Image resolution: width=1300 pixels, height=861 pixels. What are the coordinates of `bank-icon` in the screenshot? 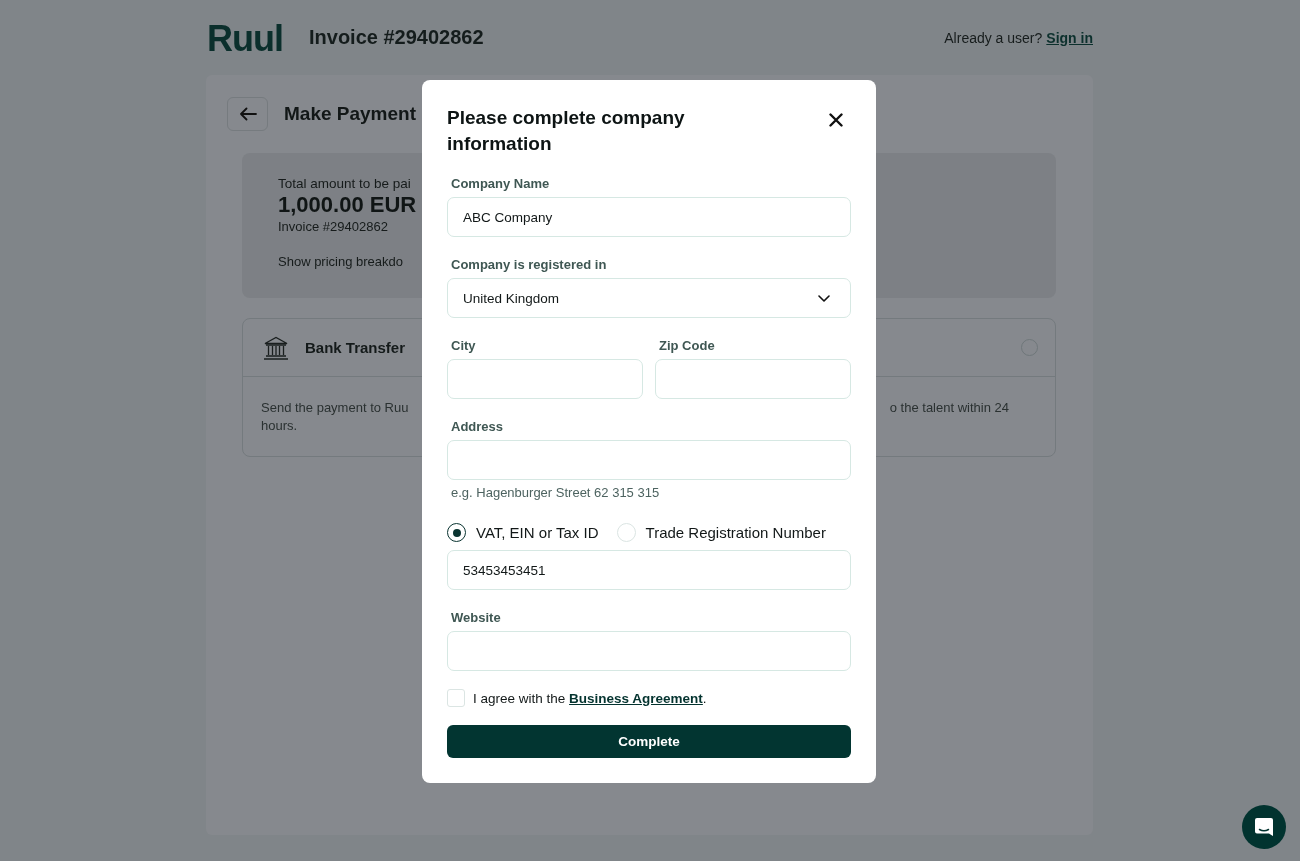 It's located at (276, 347).